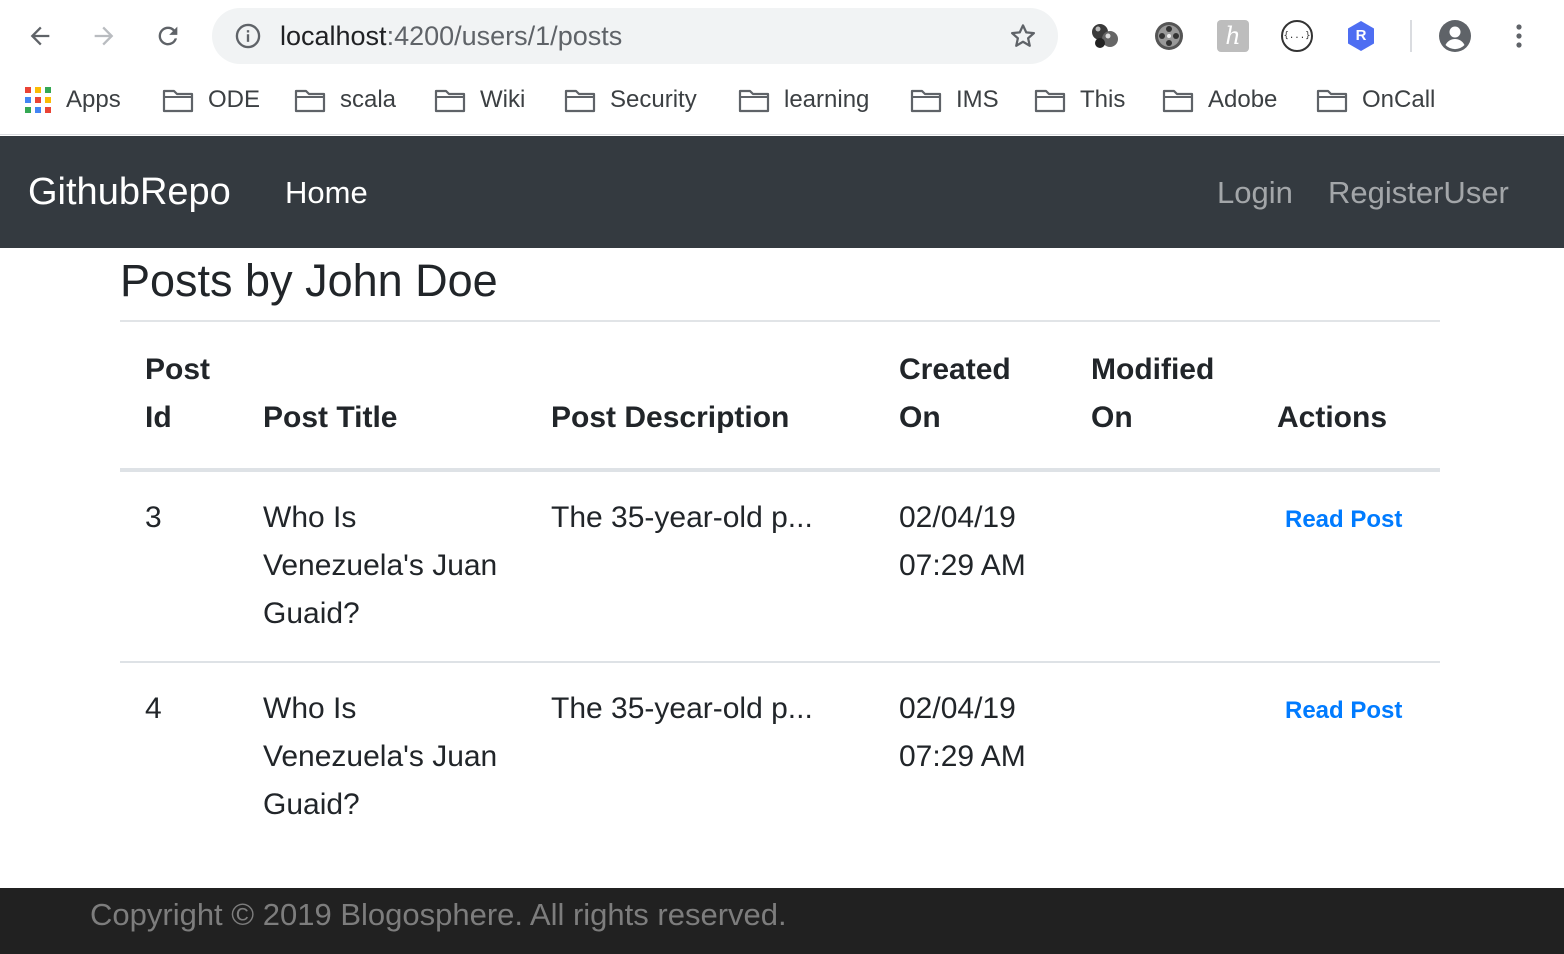 This screenshot has width=1564, height=954. Describe the element at coordinates (1159, 397) in the screenshot. I see `header-modified-on: Modified On` at that location.